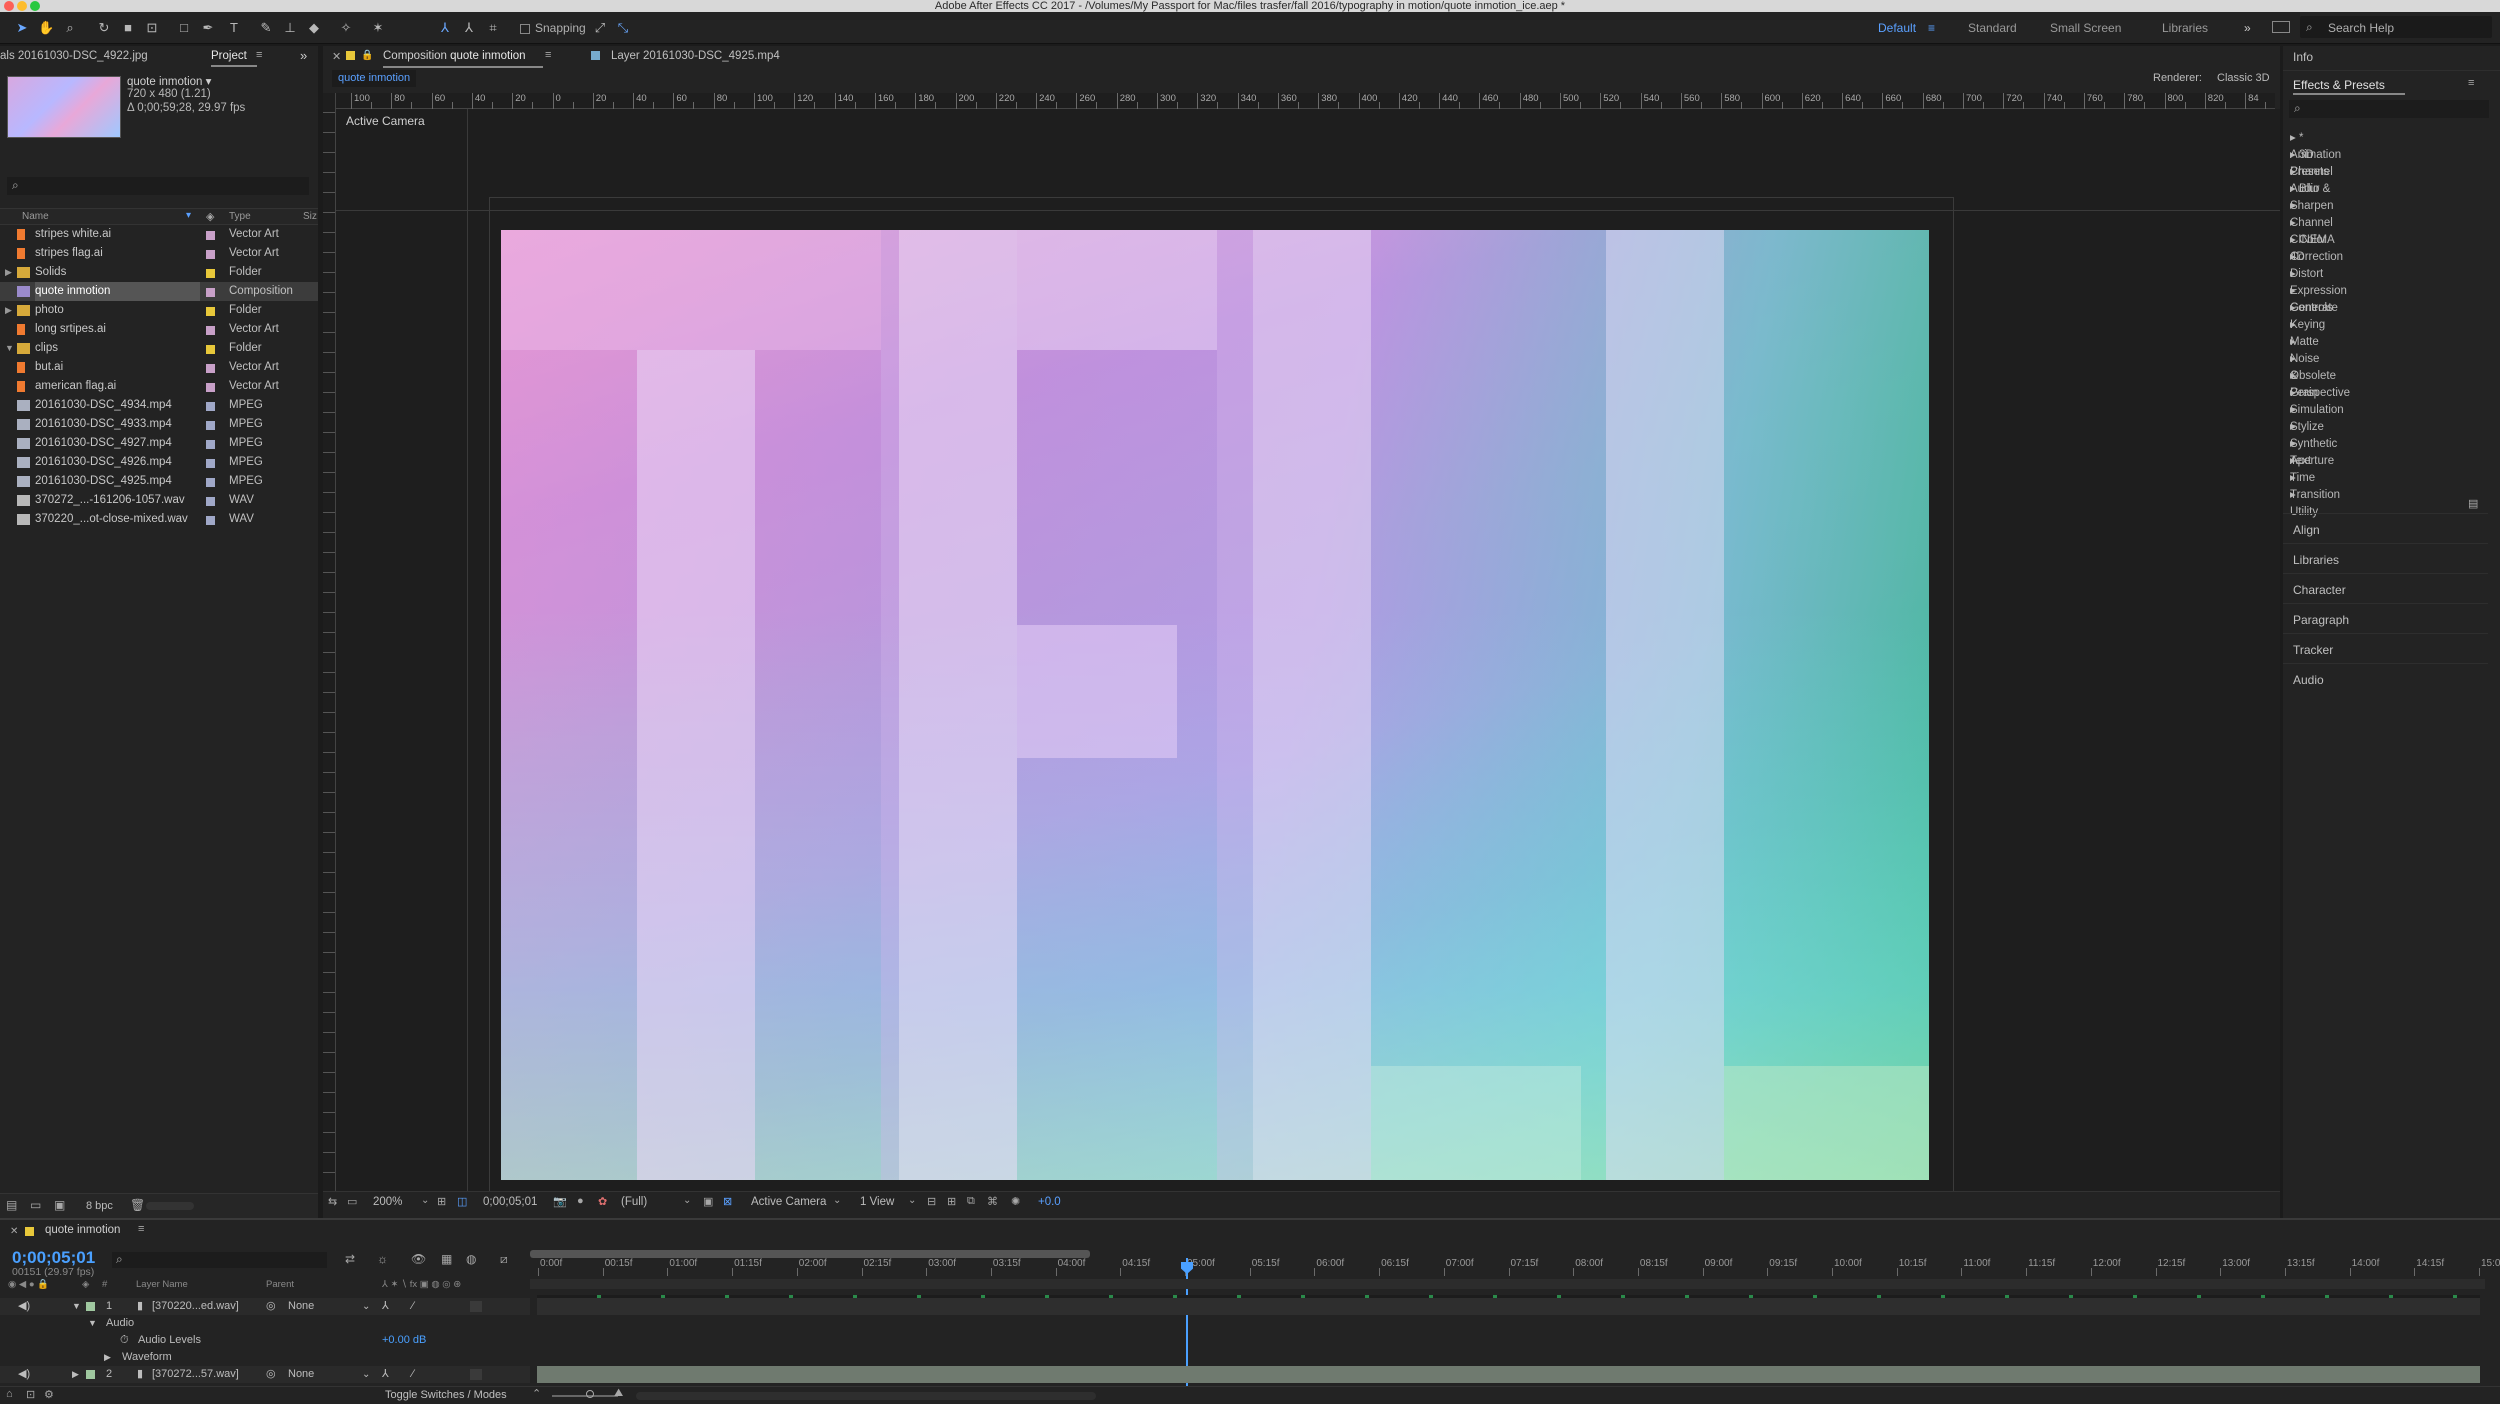 Image resolution: width=2500 pixels, height=1404 pixels. Describe the element at coordinates (35, 6) in the screenshot. I see `zoom-window-button` at that location.